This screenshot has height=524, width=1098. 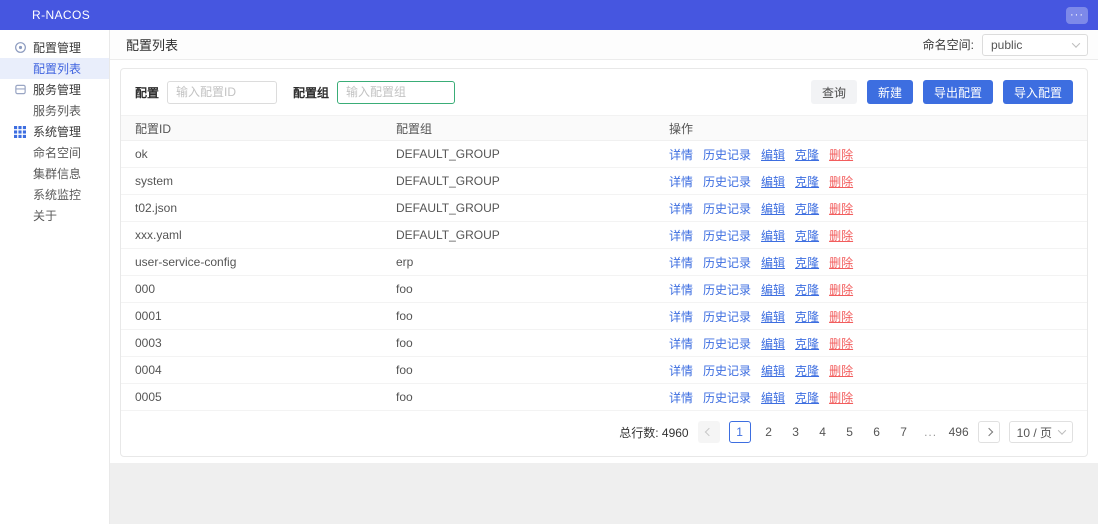 I want to click on page-number-5: 5, so click(x=850, y=432).